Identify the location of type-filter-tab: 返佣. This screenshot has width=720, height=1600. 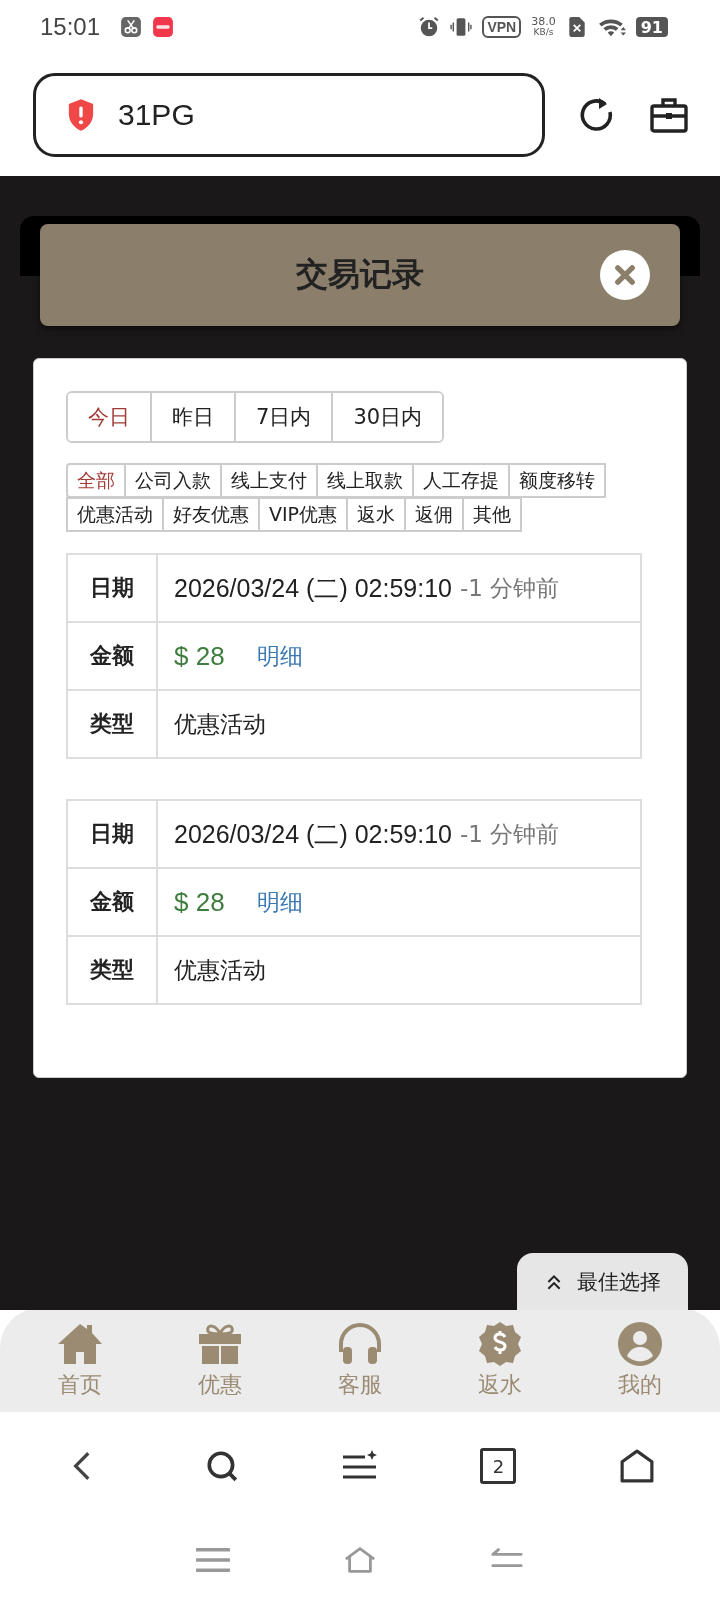
(434, 514).